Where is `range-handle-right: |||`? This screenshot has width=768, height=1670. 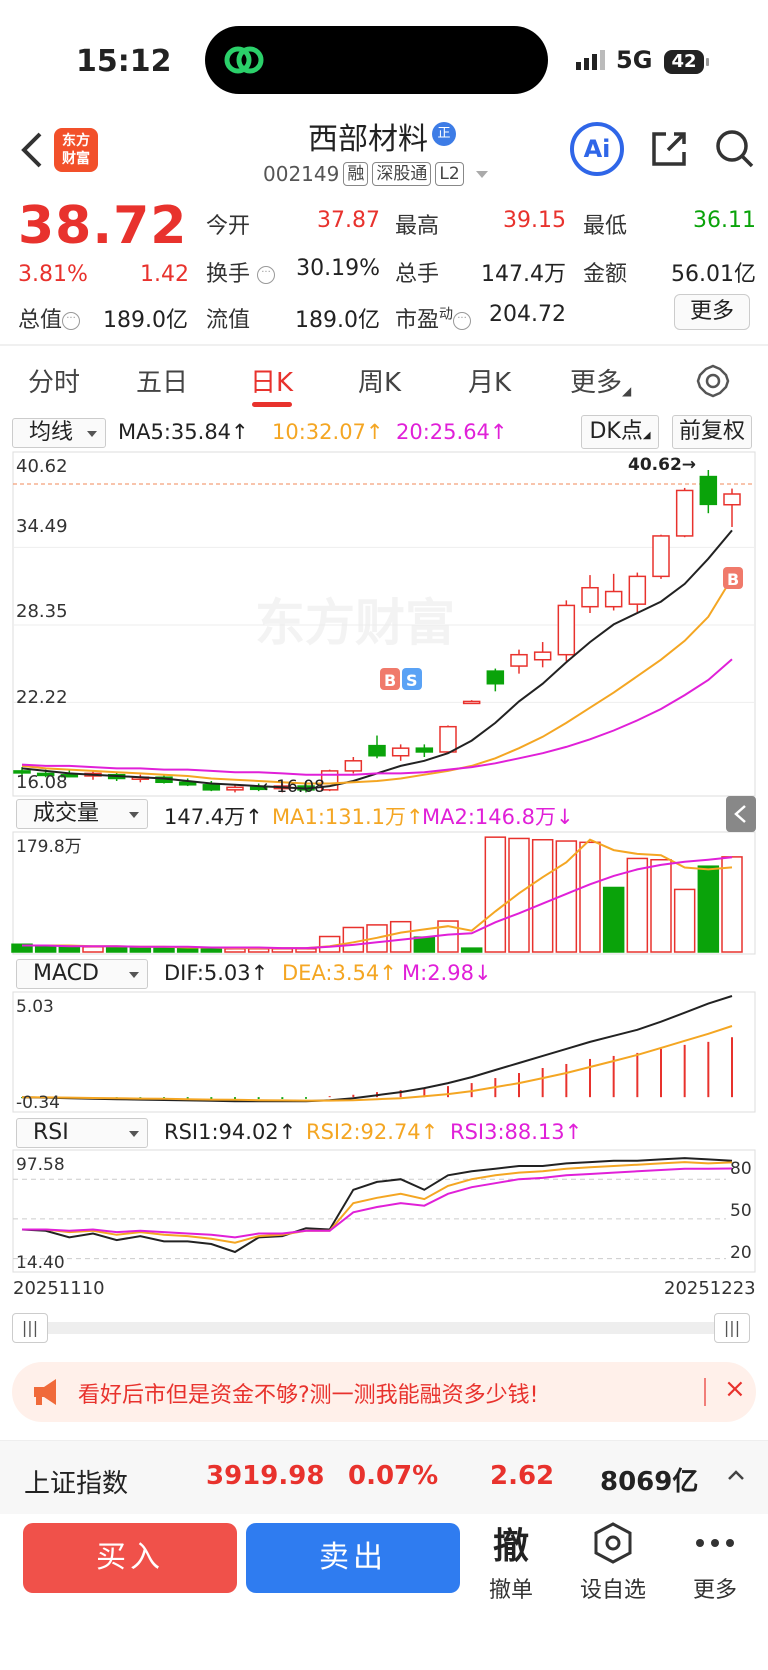
range-handle-right: ||| is located at coordinates (732, 1328).